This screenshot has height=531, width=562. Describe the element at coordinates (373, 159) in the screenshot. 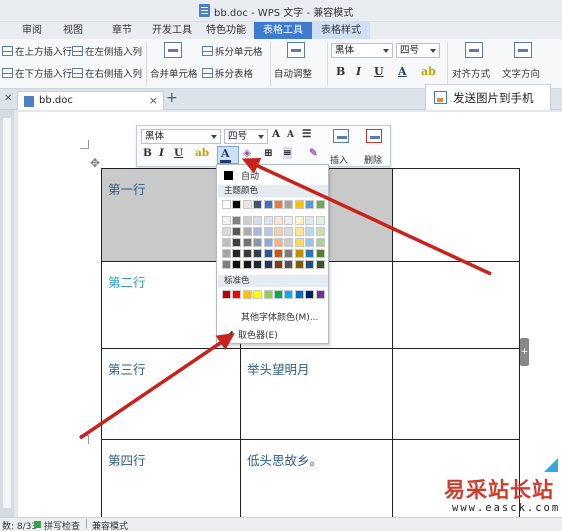

I see `mini-delete-button: 删除` at that location.